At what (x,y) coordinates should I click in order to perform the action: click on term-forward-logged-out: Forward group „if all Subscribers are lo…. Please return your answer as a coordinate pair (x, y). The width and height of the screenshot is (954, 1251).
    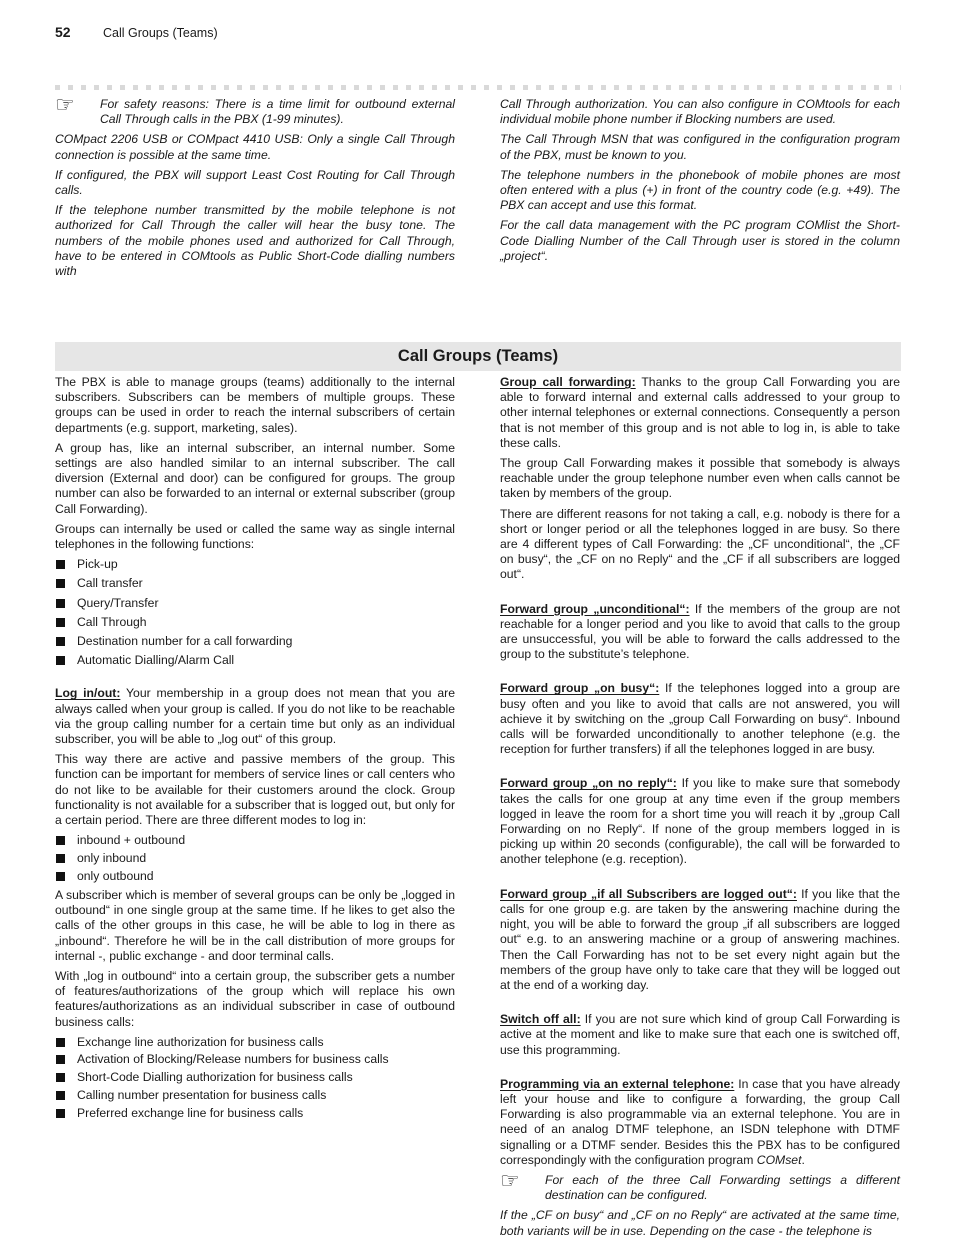
    Looking at the image, I should click on (648, 893).